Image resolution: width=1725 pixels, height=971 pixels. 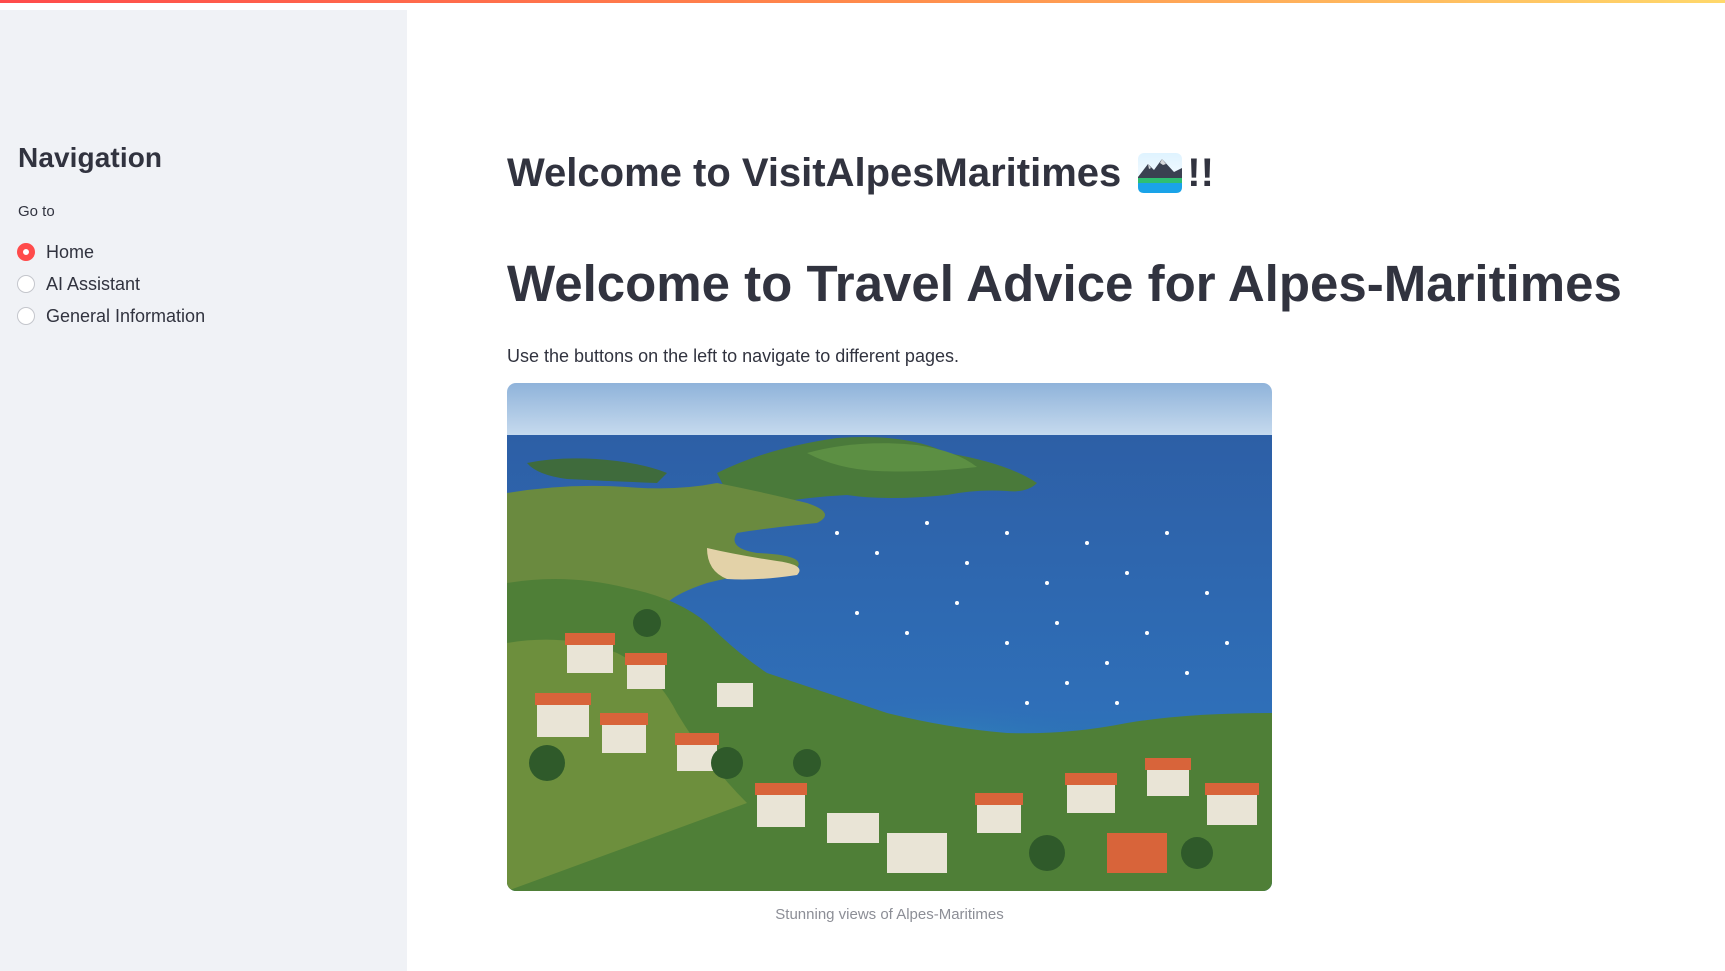 I want to click on page-title: Welcome to VisitAlpesMaritimes !!, so click(x=860, y=173).